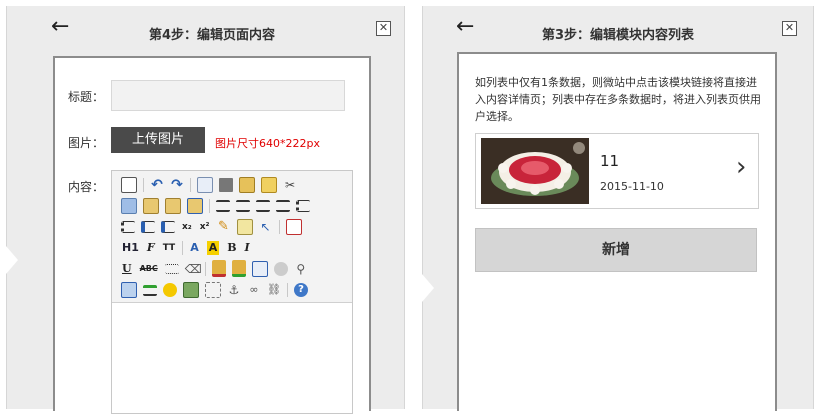 The image size is (819, 414). Describe the element at coordinates (151, 205) in the screenshot. I see `paste-icon` at that location.